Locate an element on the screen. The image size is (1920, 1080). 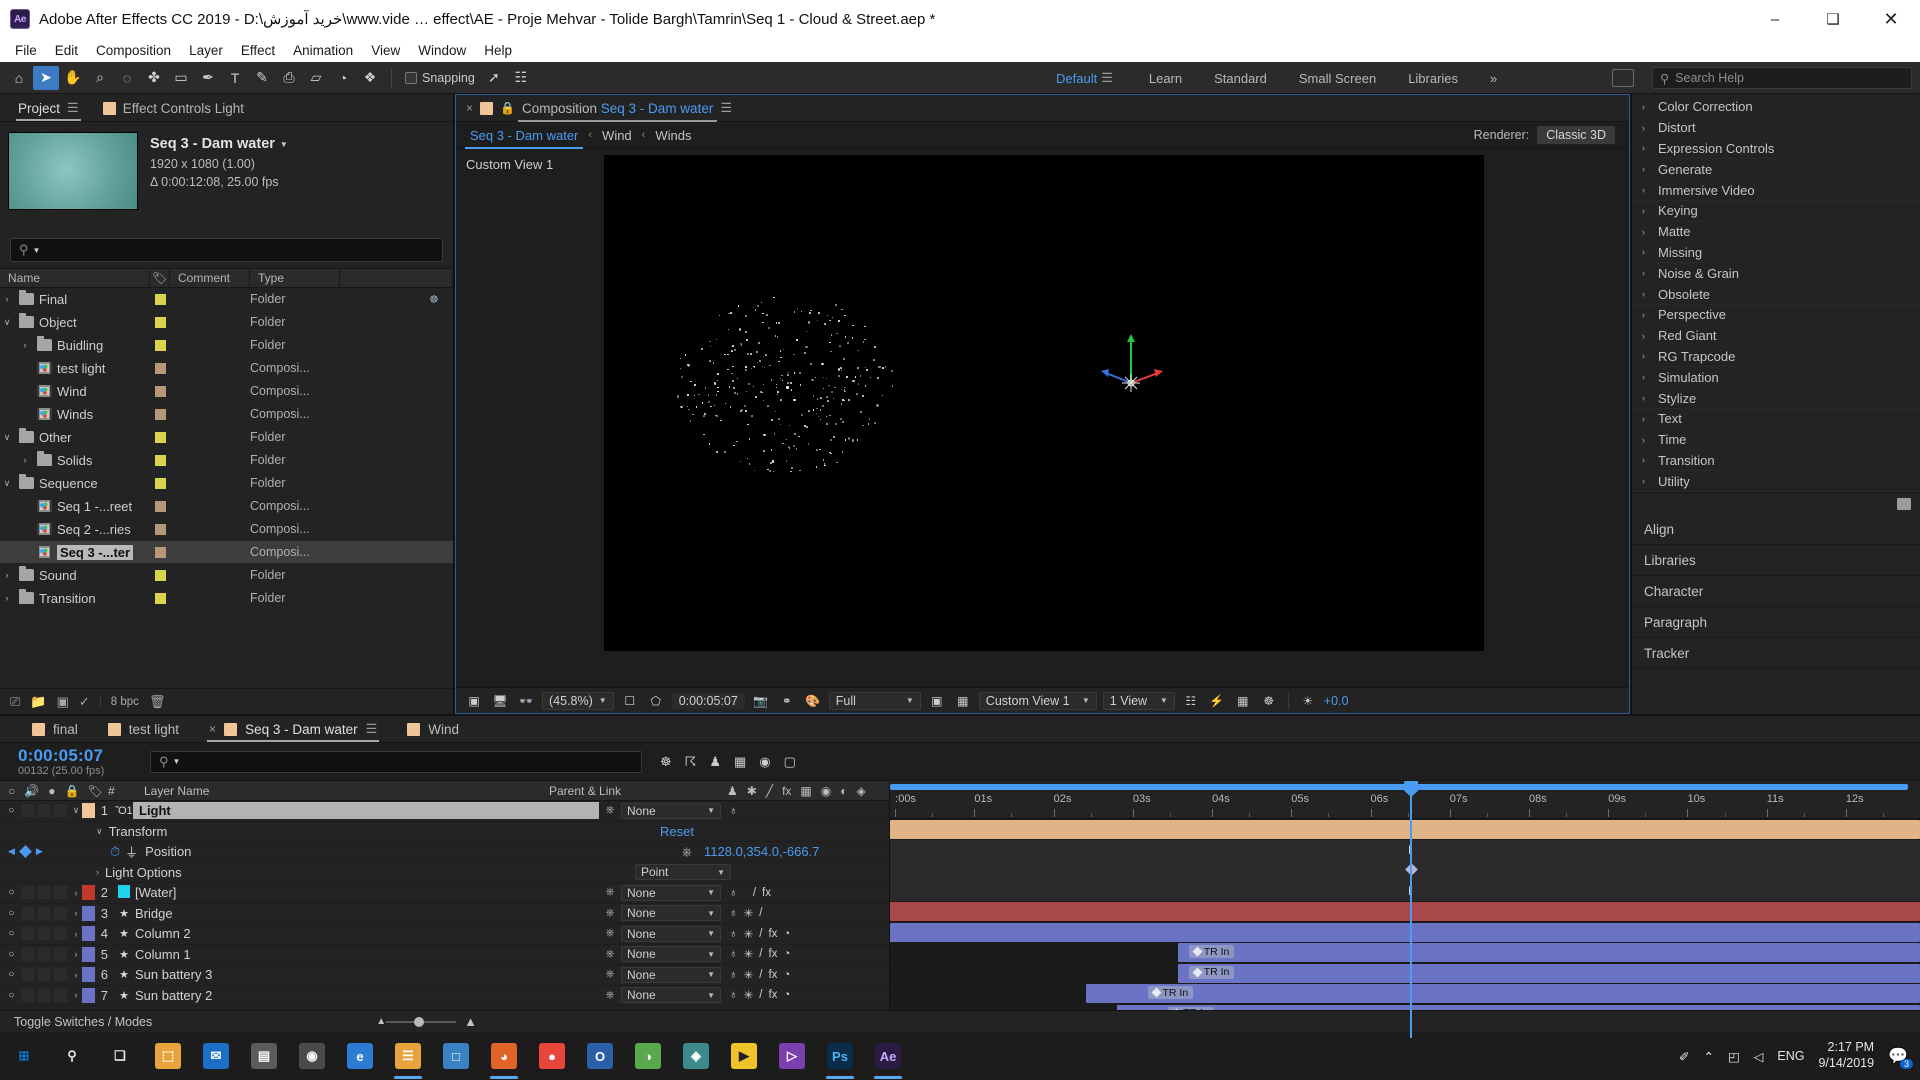
region-interest-box-icon: ▣ is located at coordinates (937, 701).